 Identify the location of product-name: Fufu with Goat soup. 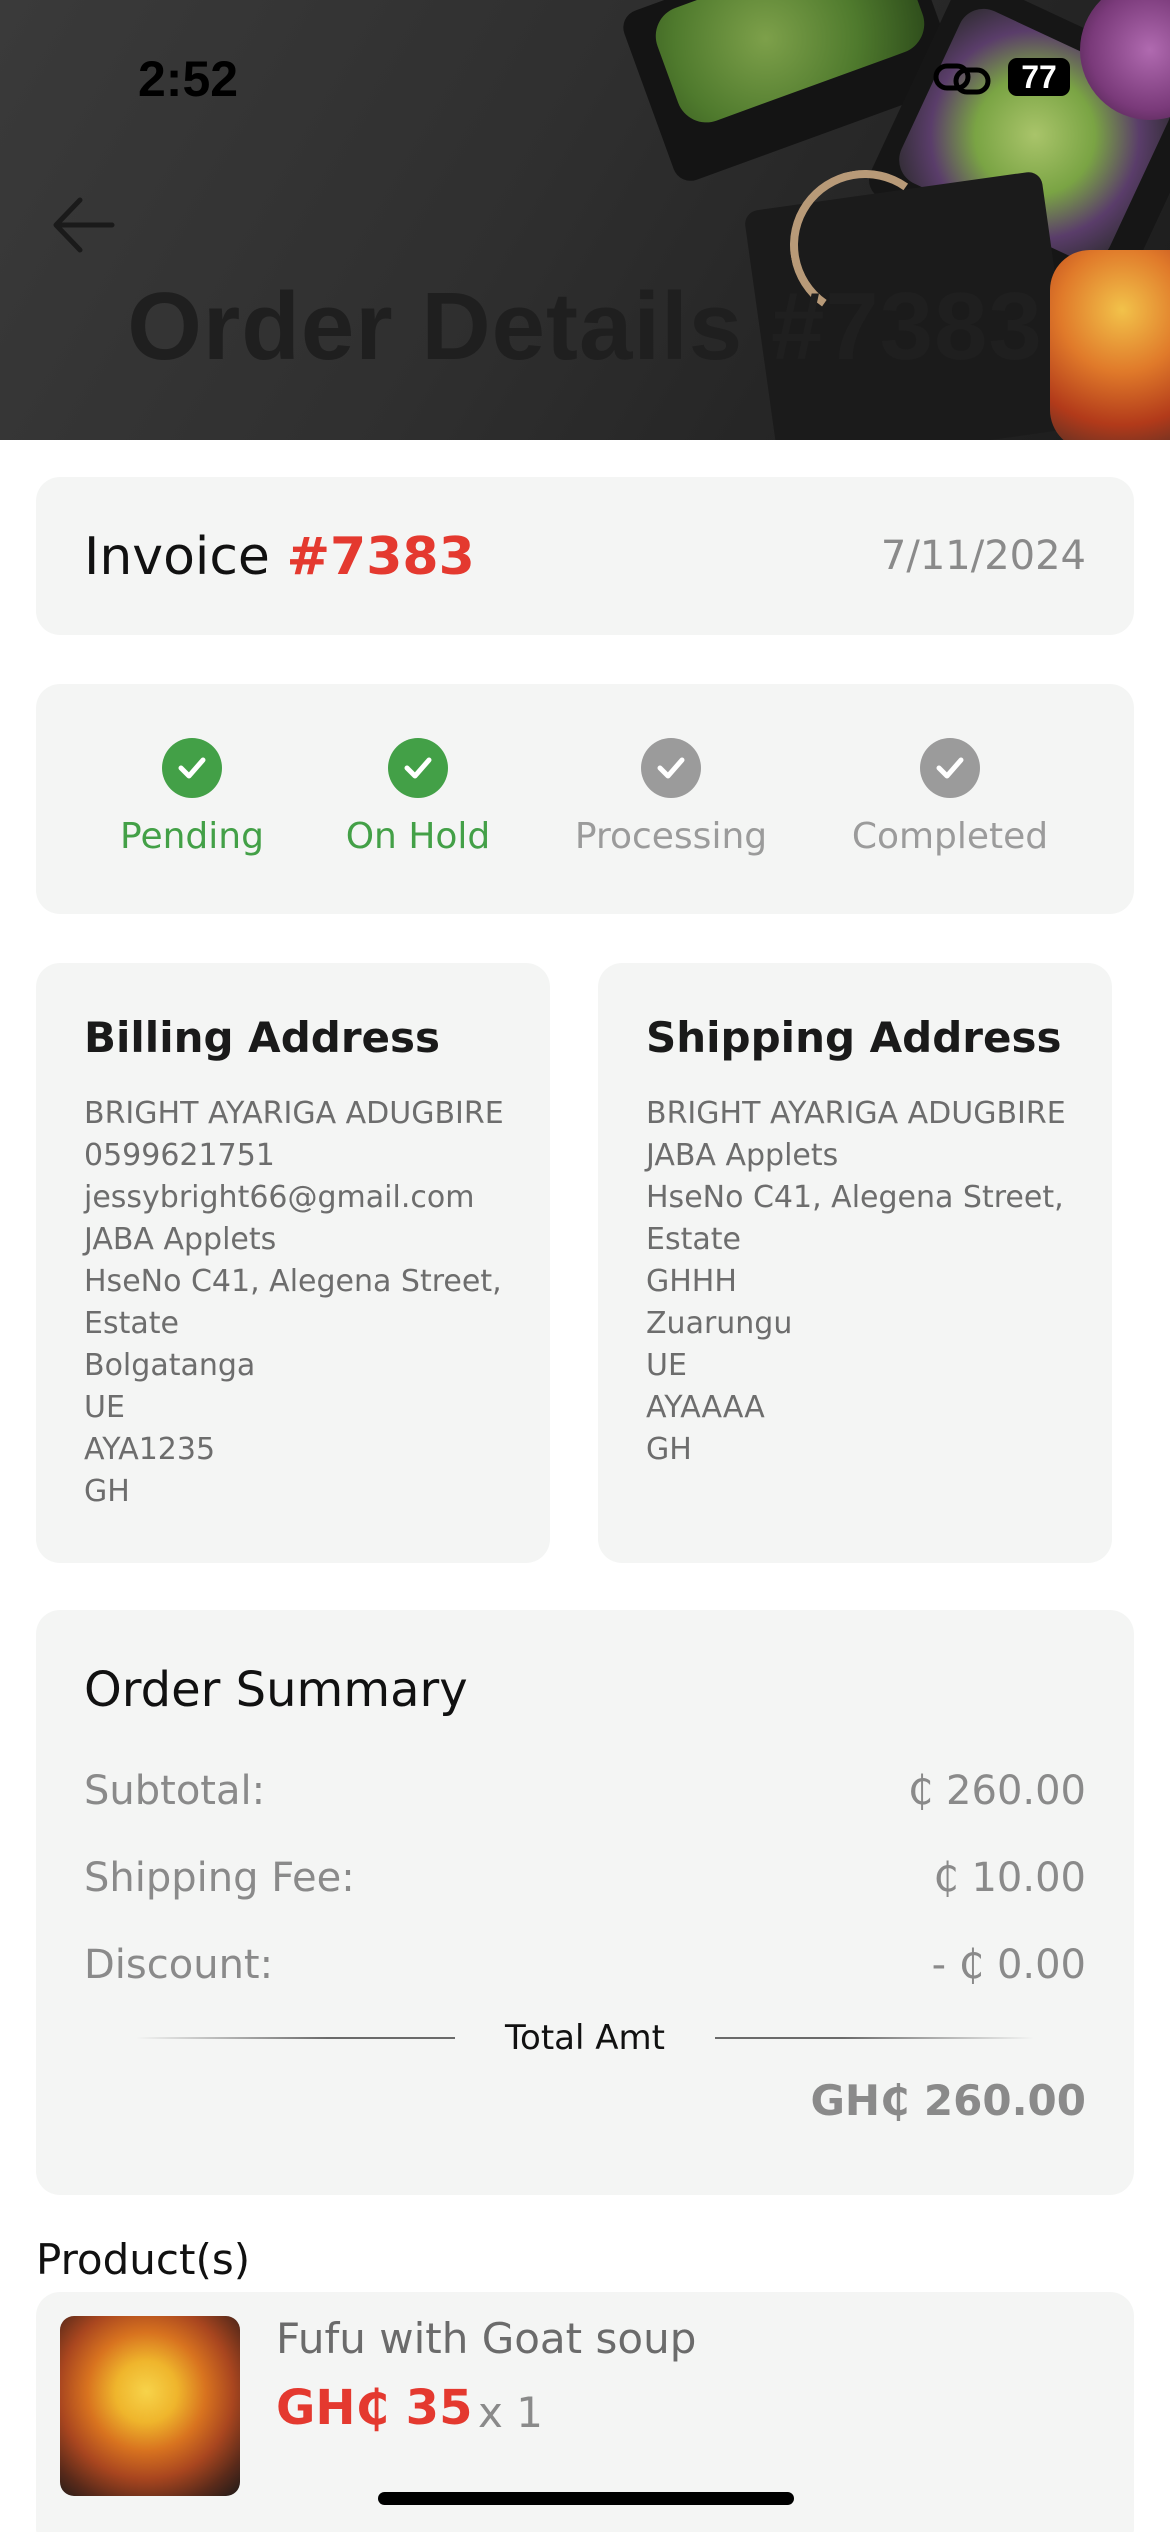
(486, 2338).